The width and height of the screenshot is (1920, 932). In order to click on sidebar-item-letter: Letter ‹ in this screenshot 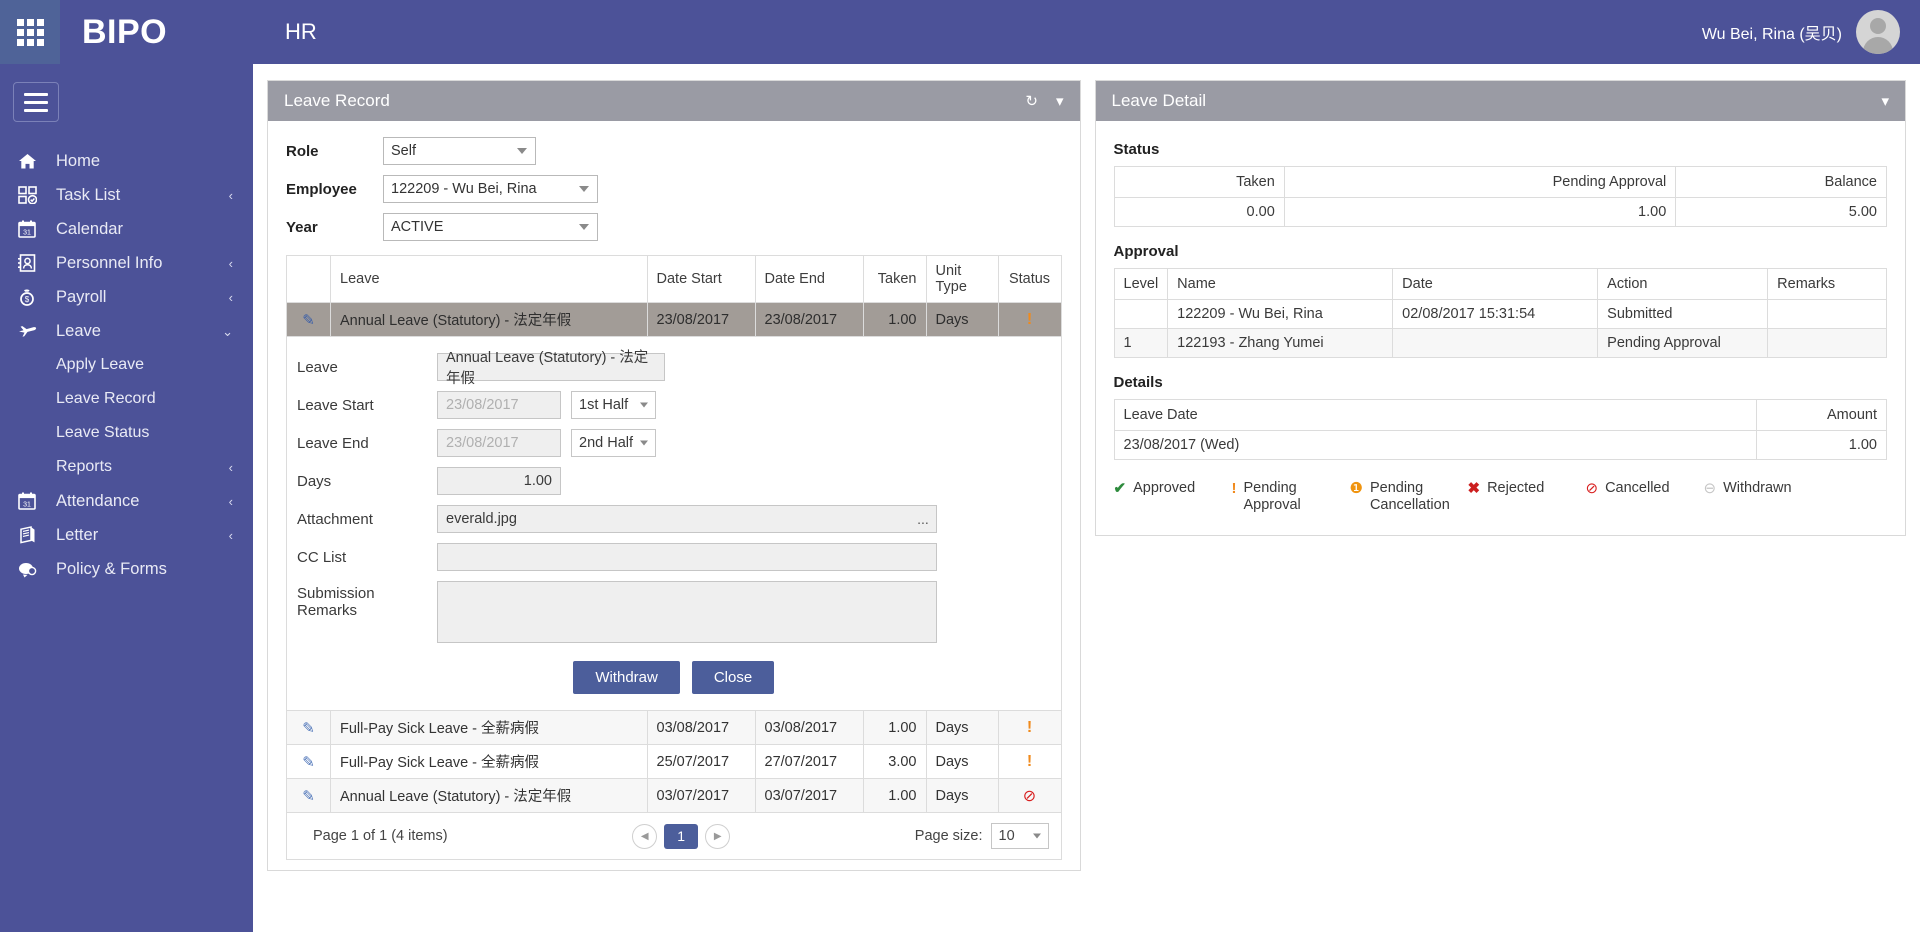, I will do `click(126, 535)`.